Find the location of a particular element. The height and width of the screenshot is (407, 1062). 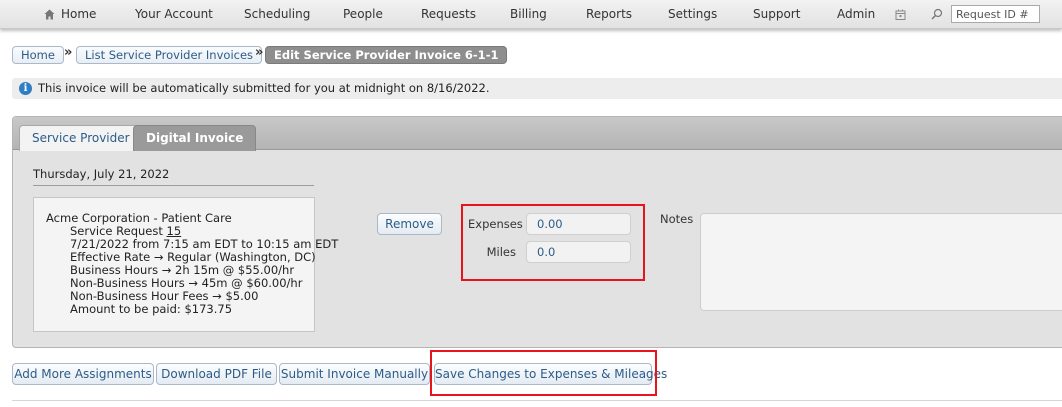

nav-your-account: Your Account is located at coordinates (174, 14).